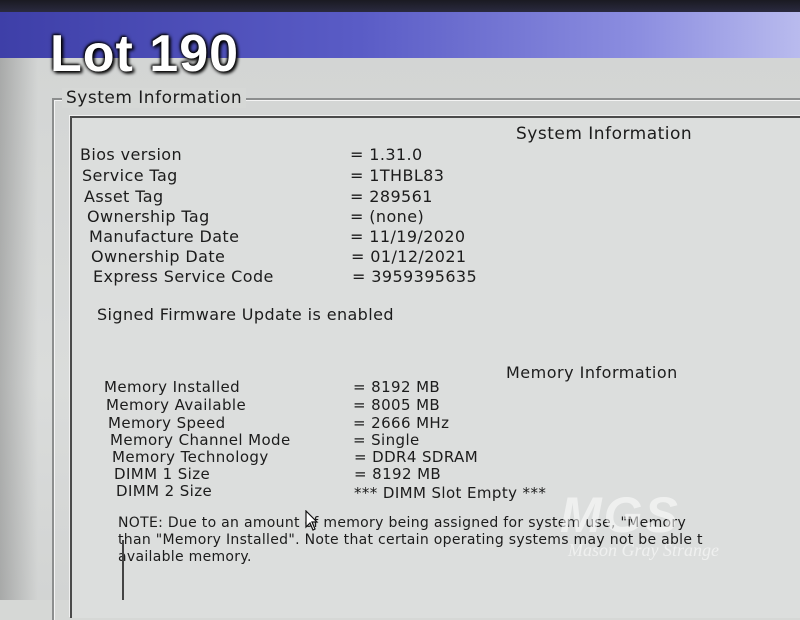 This screenshot has width=800, height=620. Describe the element at coordinates (387, 216) in the screenshot. I see `ownership-tag-value: = (none)` at that location.